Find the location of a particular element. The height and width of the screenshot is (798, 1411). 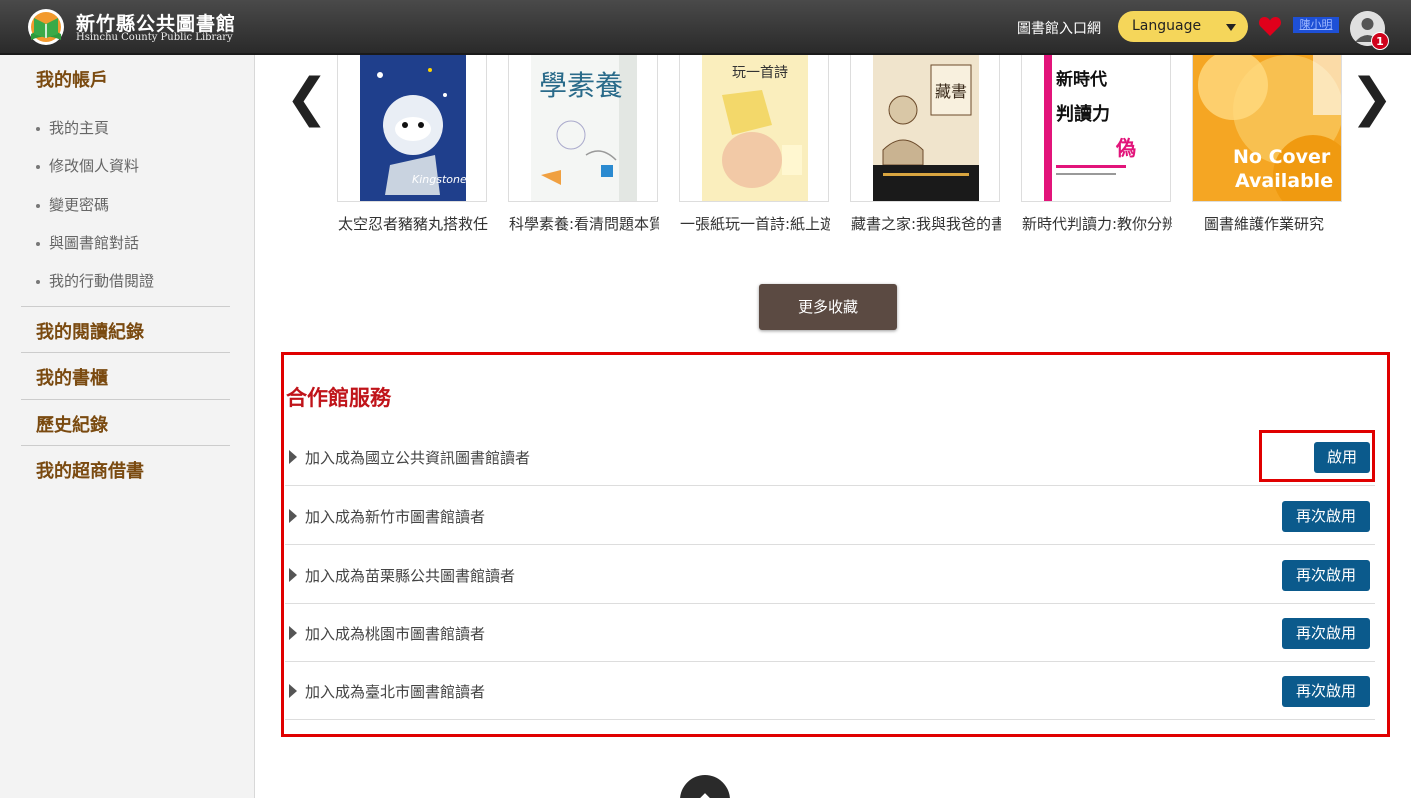

cover-text: 判讀力 is located at coordinates (1083, 114).